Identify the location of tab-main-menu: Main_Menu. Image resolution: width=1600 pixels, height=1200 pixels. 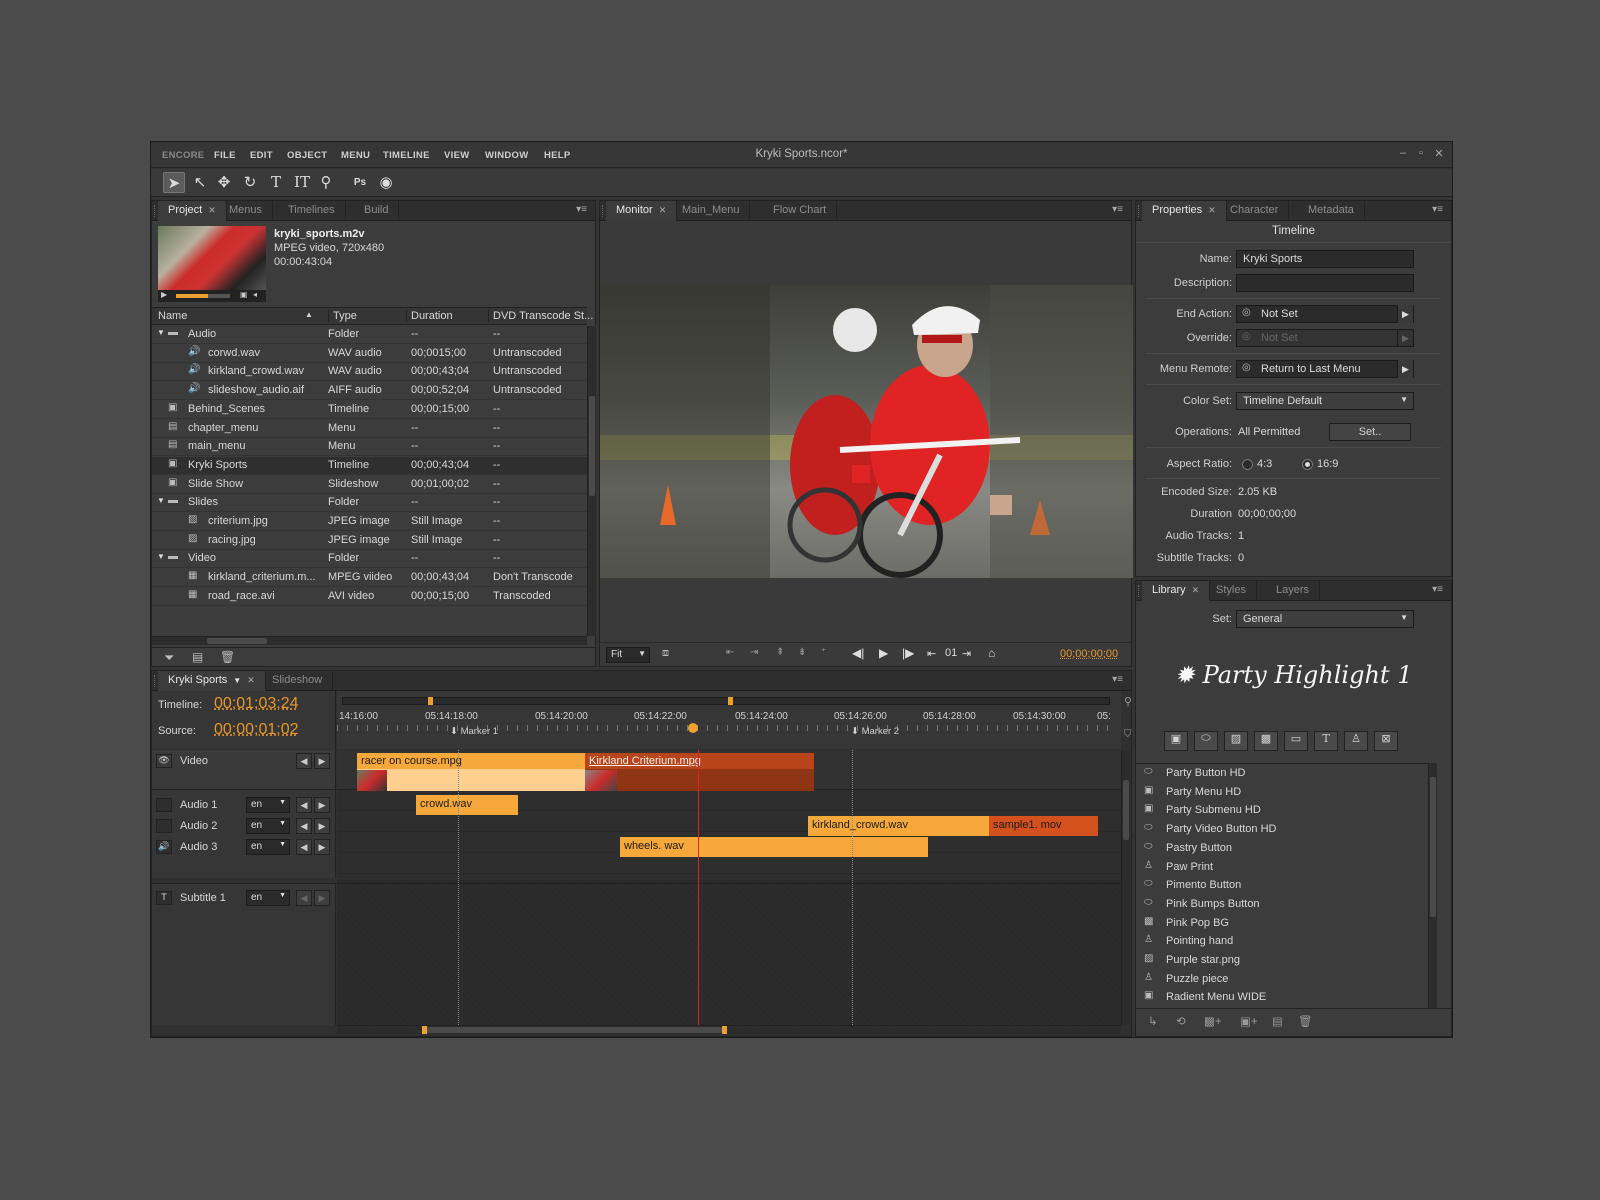
(711, 211).